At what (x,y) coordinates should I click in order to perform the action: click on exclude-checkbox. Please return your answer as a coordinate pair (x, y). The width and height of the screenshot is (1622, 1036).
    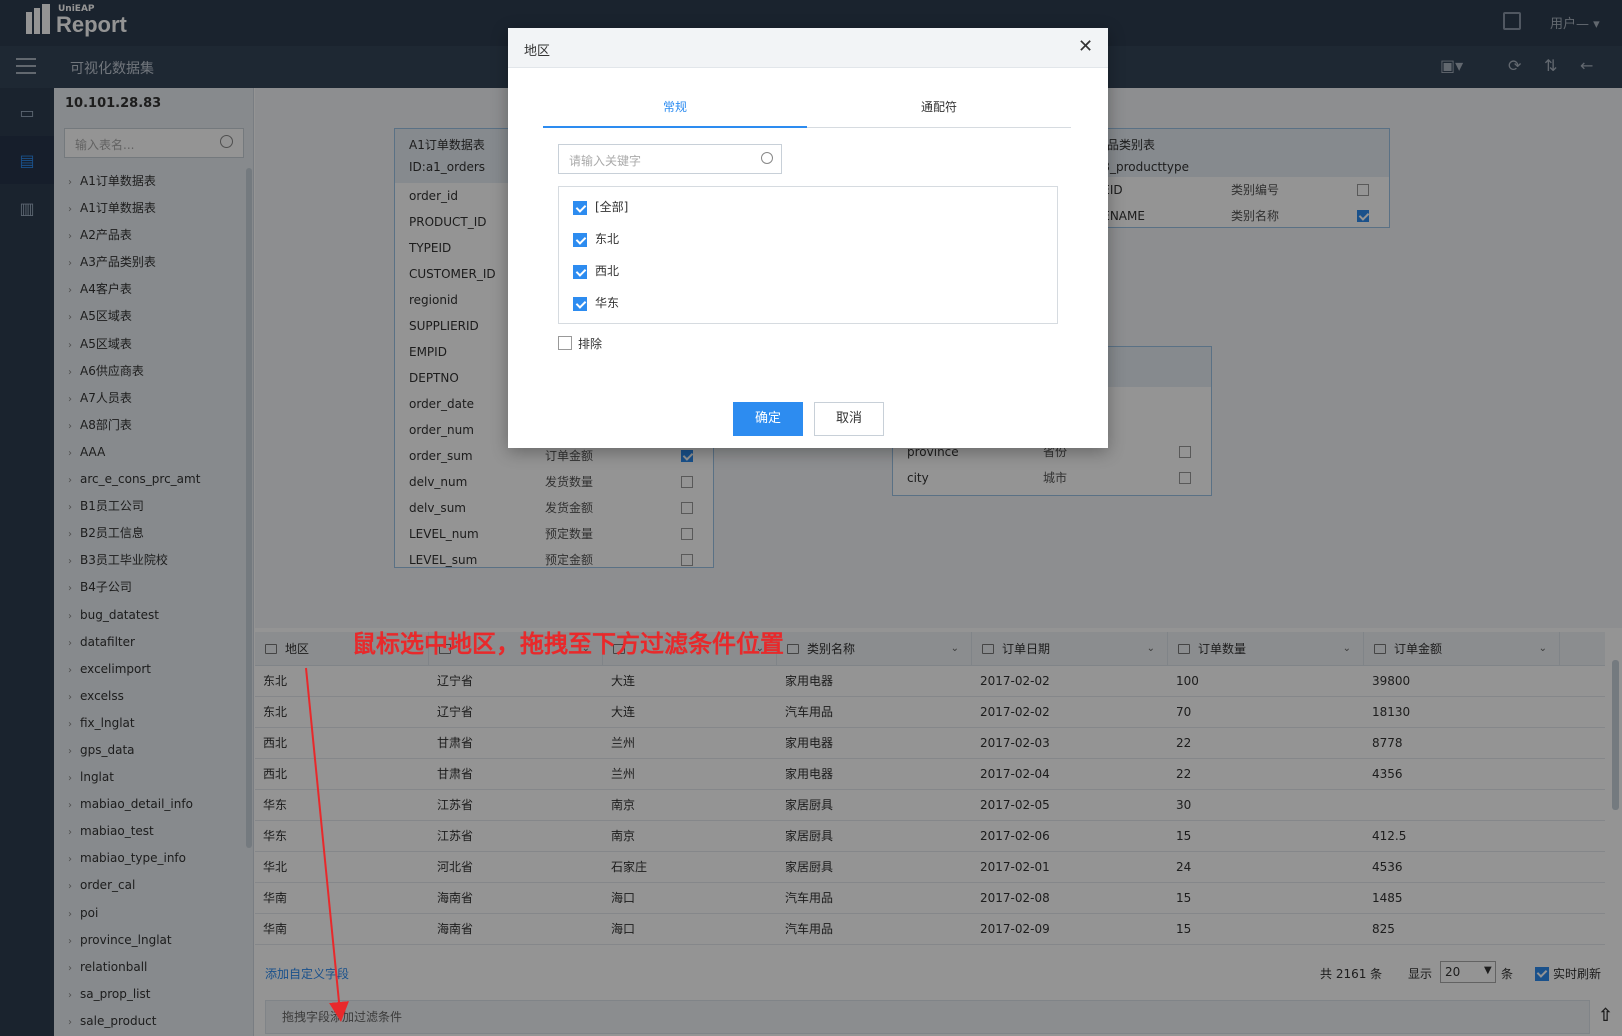
    Looking at the image, I should click on (565, 343).